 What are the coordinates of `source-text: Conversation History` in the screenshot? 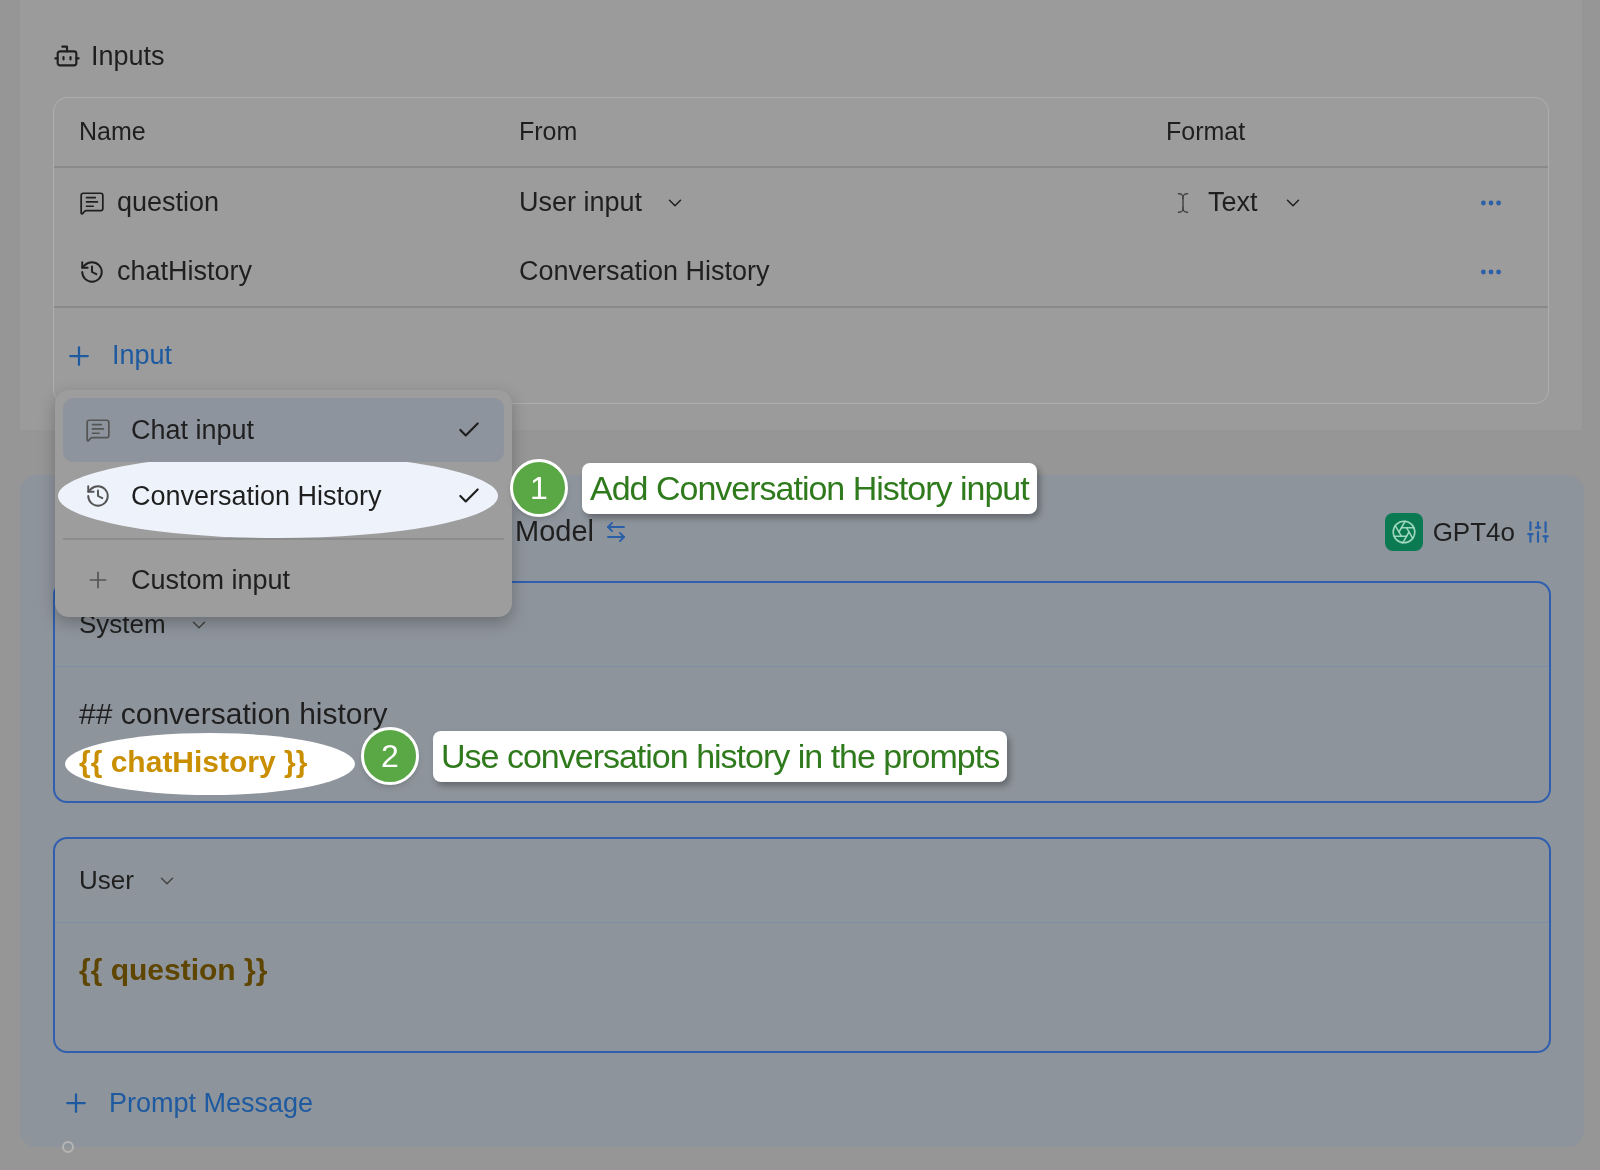 It's located at (644, 272).